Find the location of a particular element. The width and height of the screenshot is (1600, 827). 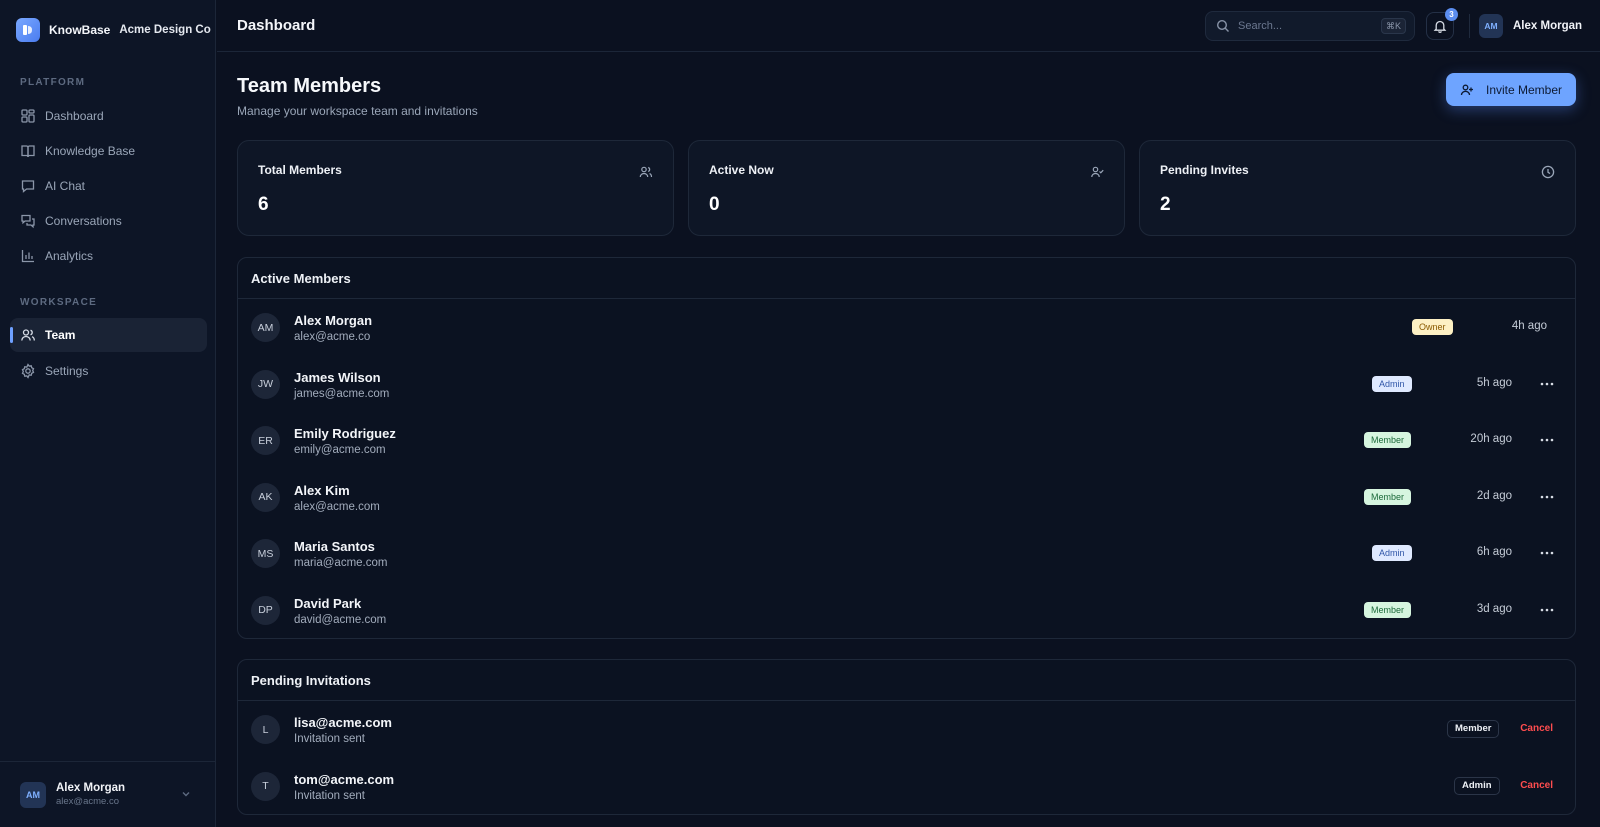

member-email: maria@acme.com is located at coordinates (341, 563).